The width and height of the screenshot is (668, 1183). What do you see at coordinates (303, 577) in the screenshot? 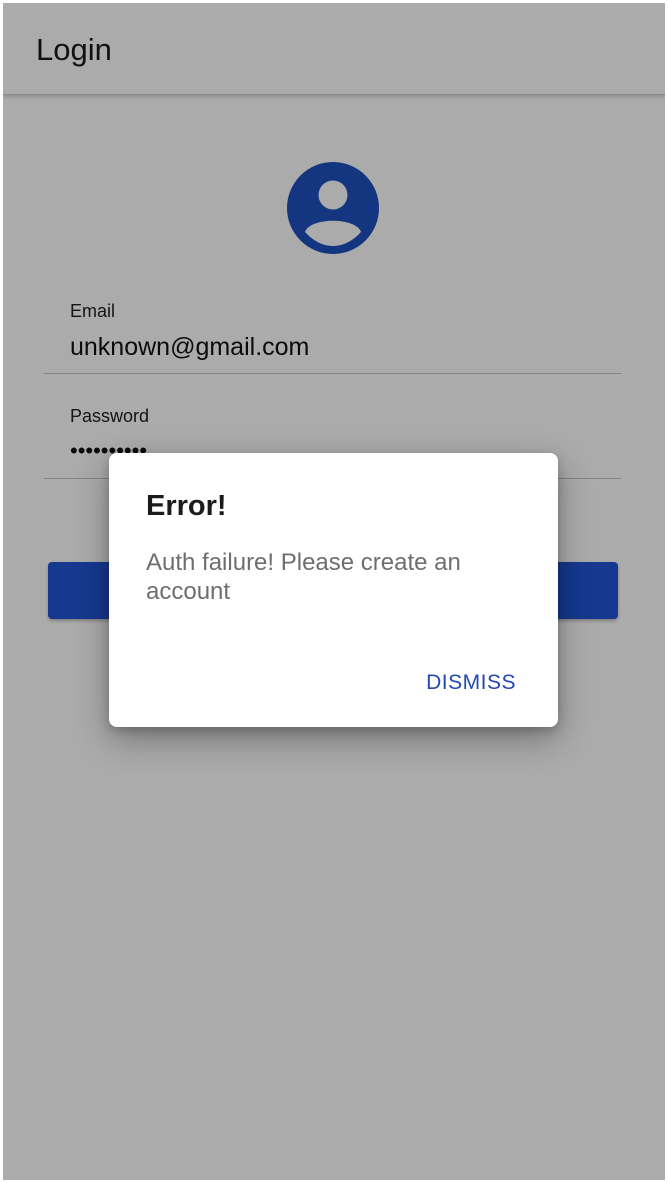
I see `dialog-message: Auth failure! Please create an account` at bounding box center [303, 577].